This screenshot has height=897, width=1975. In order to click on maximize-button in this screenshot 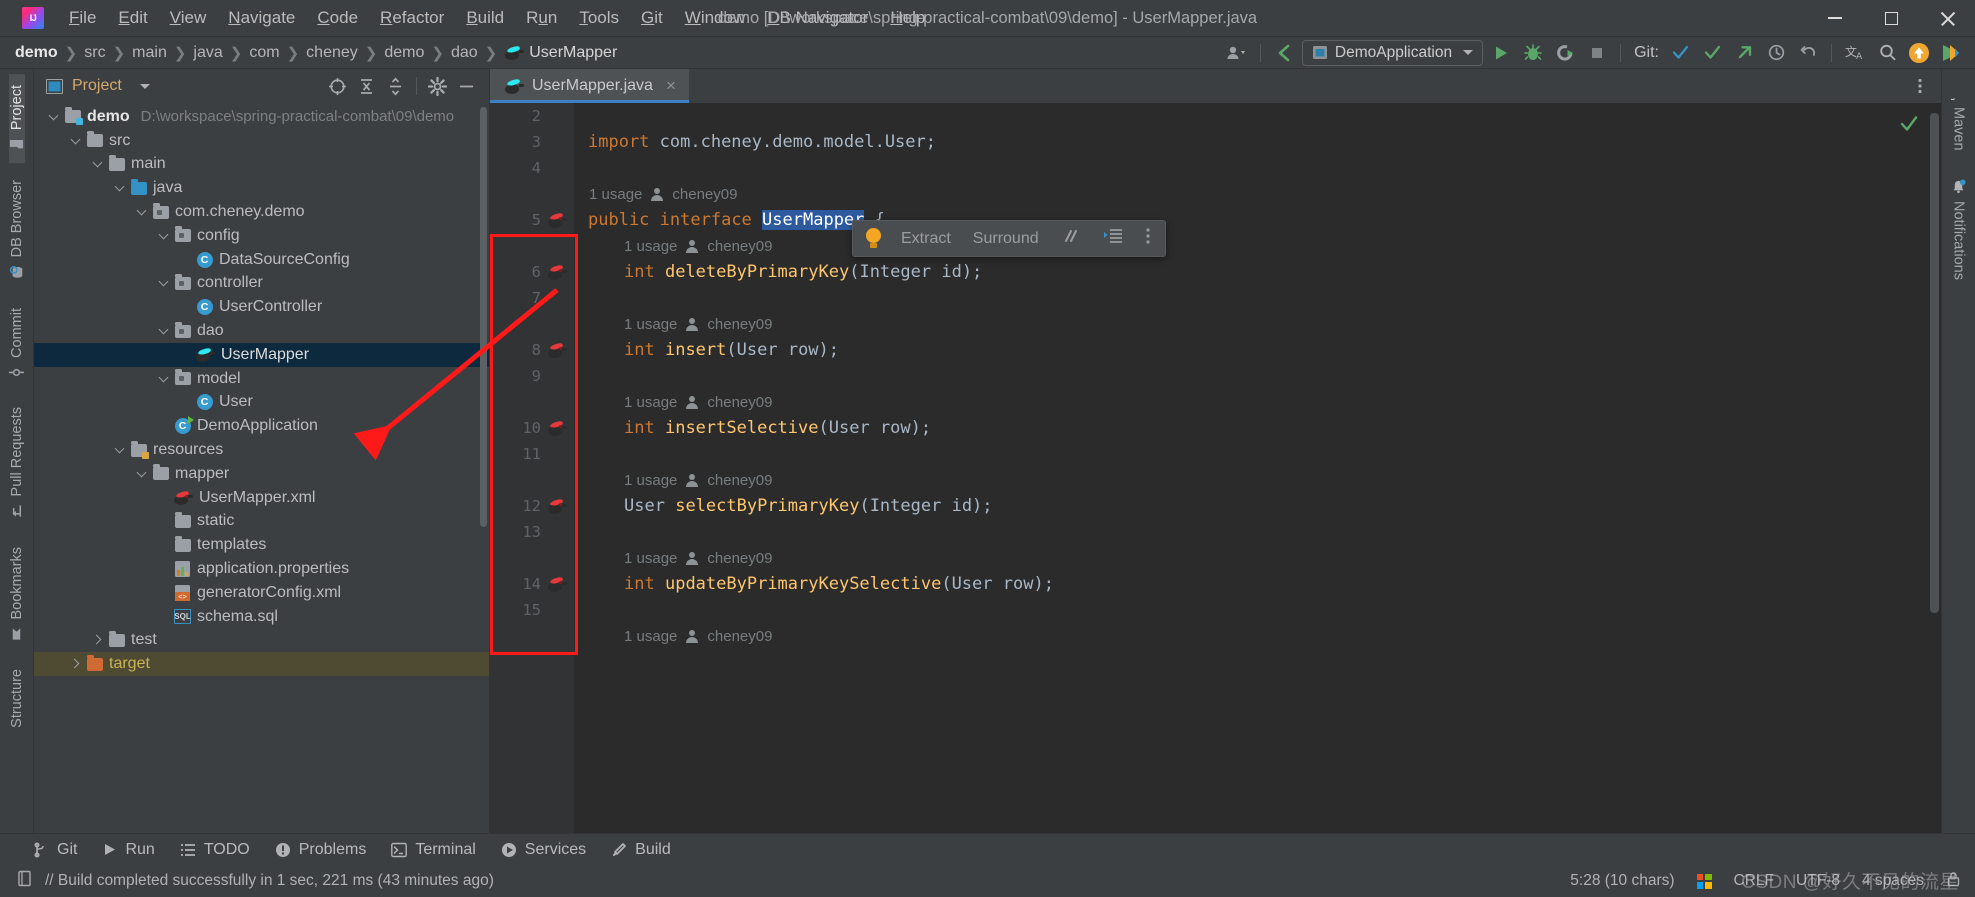, I will do `click(1891, 18)`.